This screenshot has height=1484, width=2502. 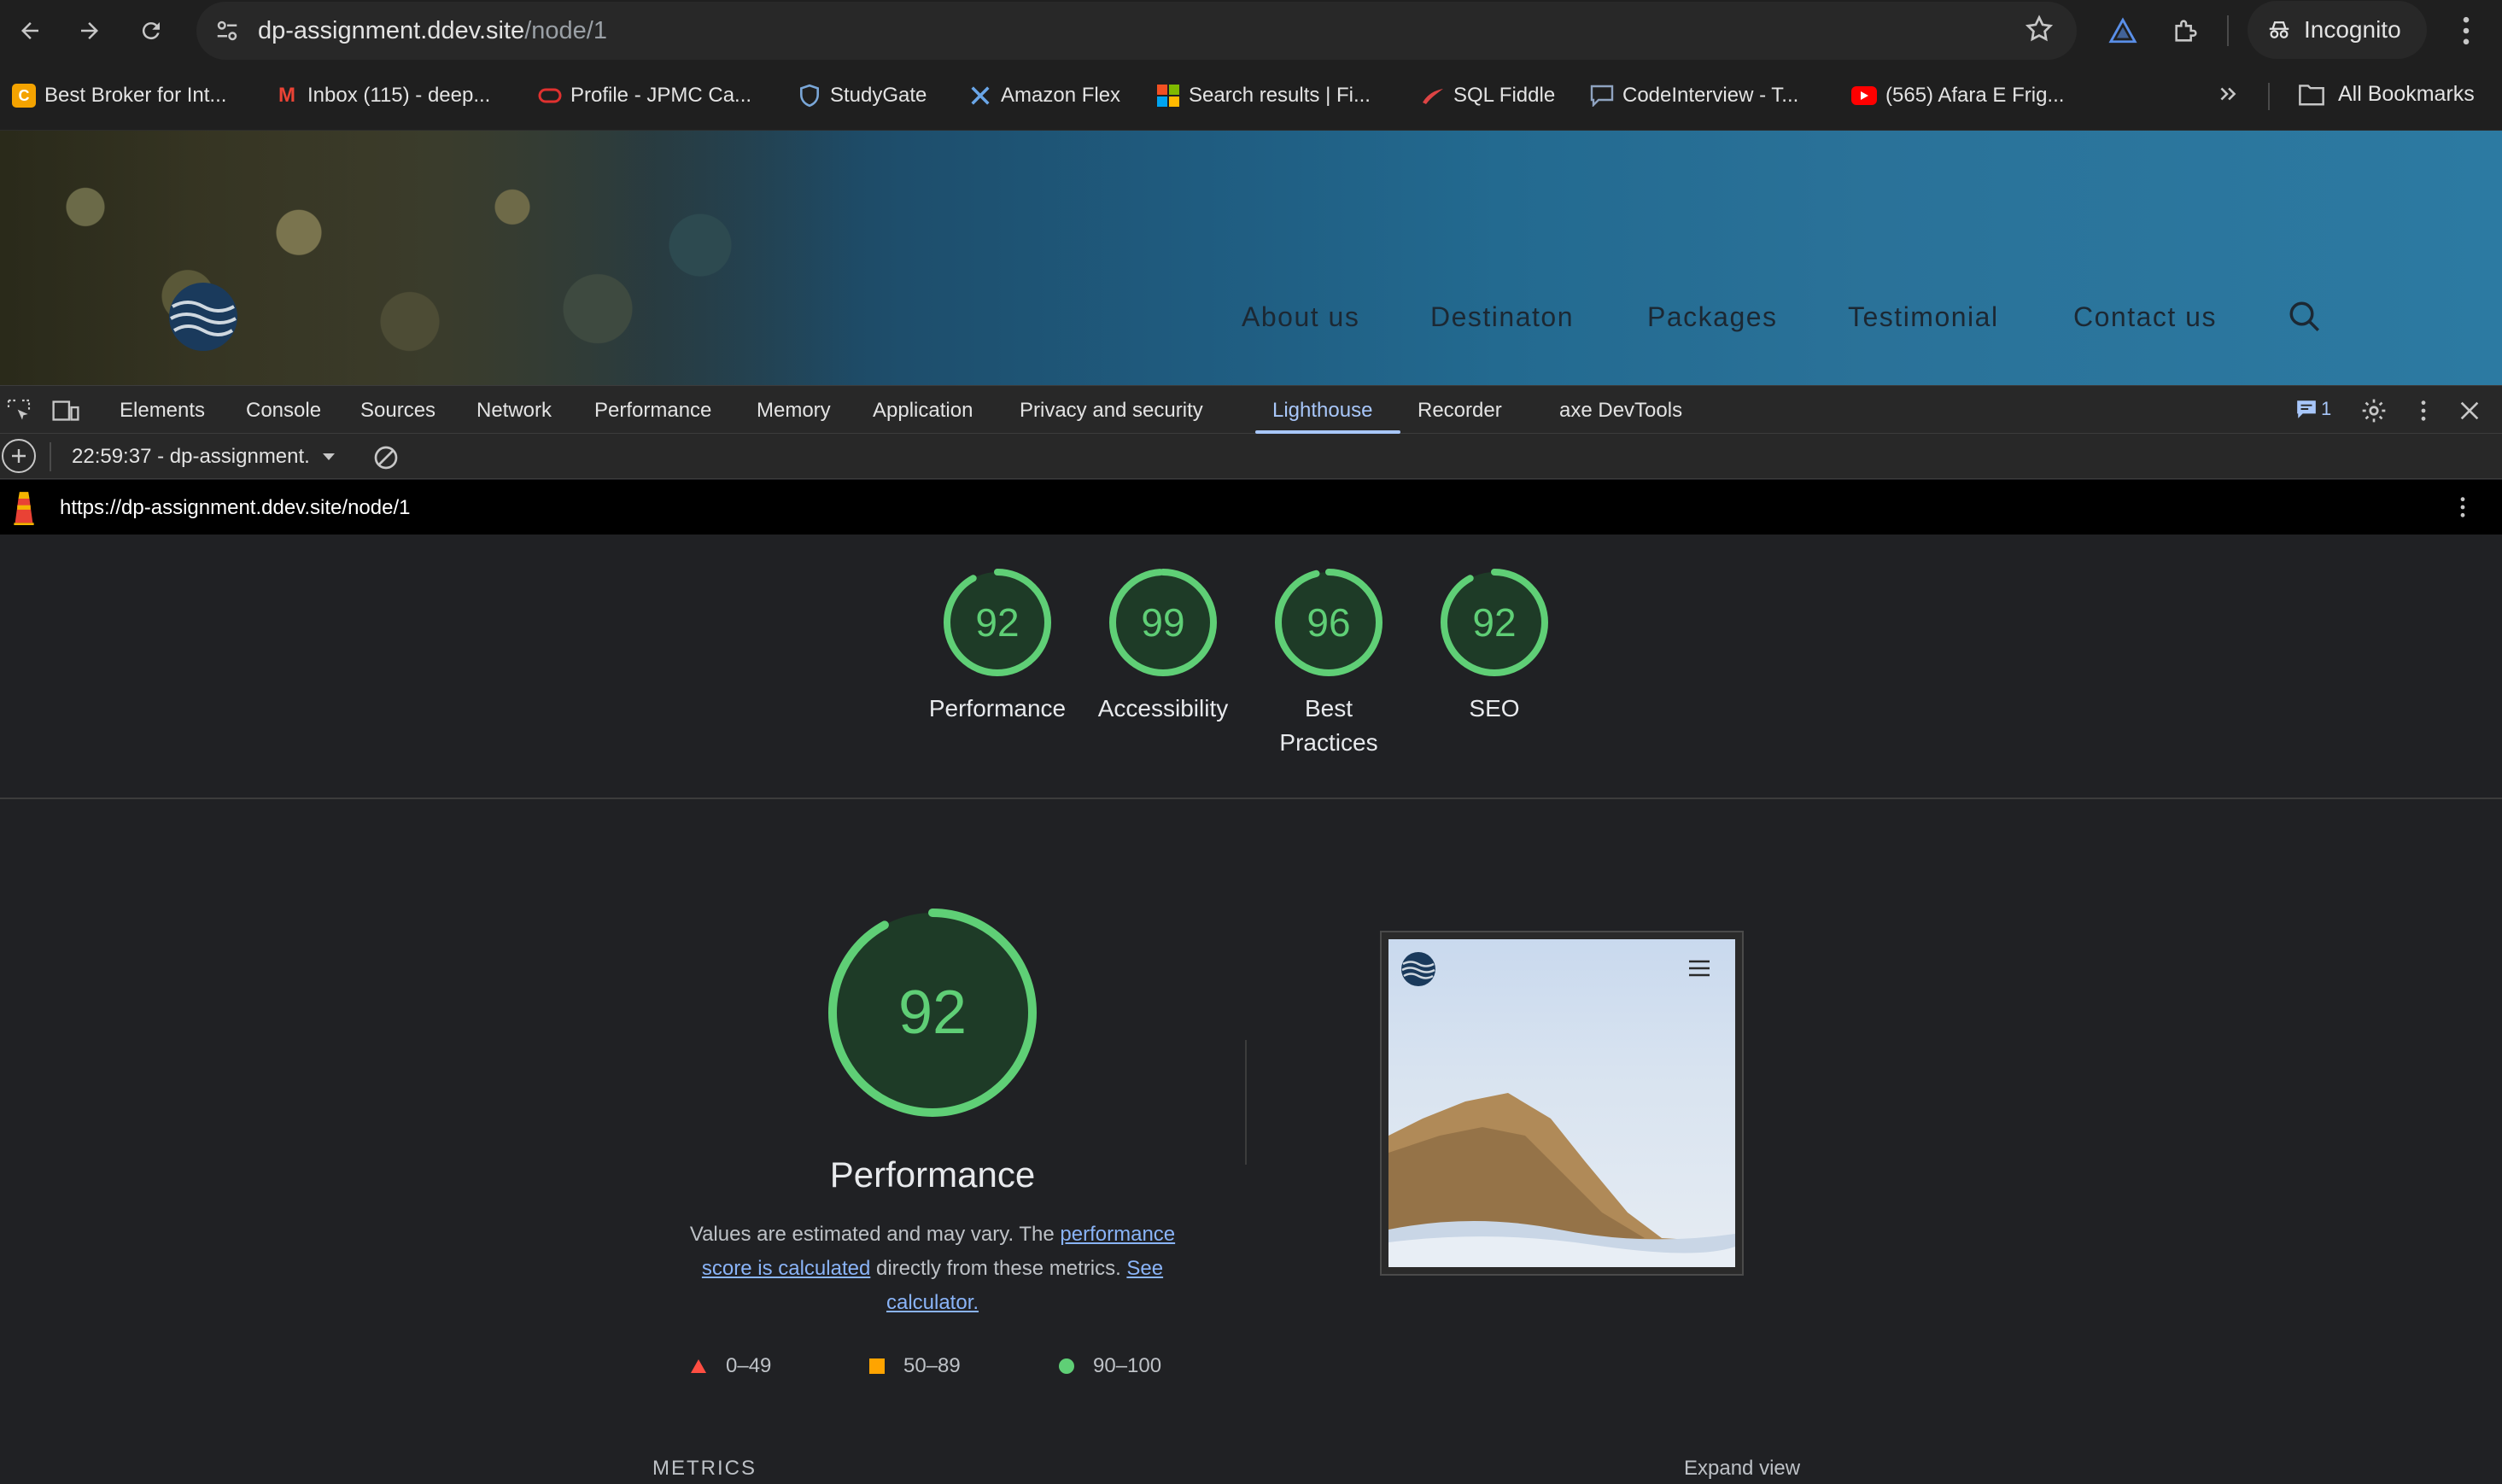 What do you see at coordinates (1562, 1103) in the screenshot?
I see `final-screenshot-frame` at bounding box center [1562, 1103].